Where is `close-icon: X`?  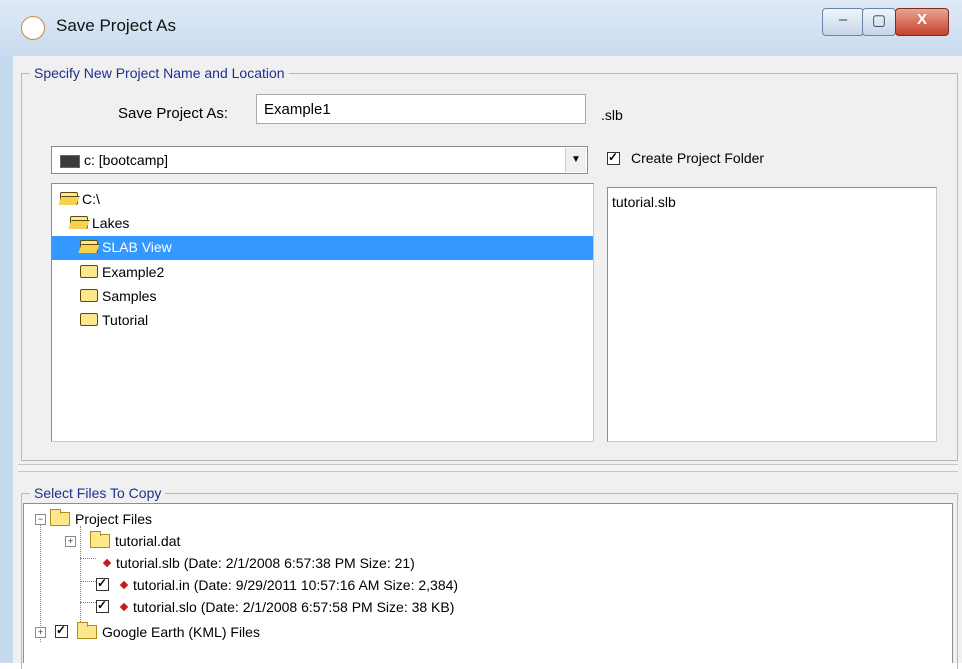 close-icon: X is located at coordinates (921, 19).